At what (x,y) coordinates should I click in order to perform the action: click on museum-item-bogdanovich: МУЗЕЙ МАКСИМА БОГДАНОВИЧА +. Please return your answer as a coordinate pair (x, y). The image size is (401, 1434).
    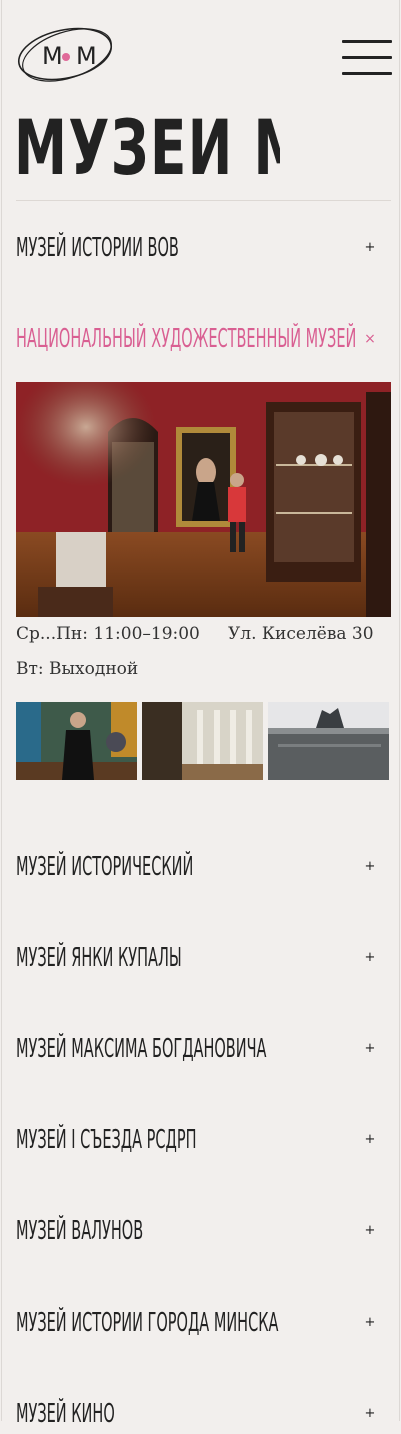
    Looking at the image, I should click on (203, 1049).